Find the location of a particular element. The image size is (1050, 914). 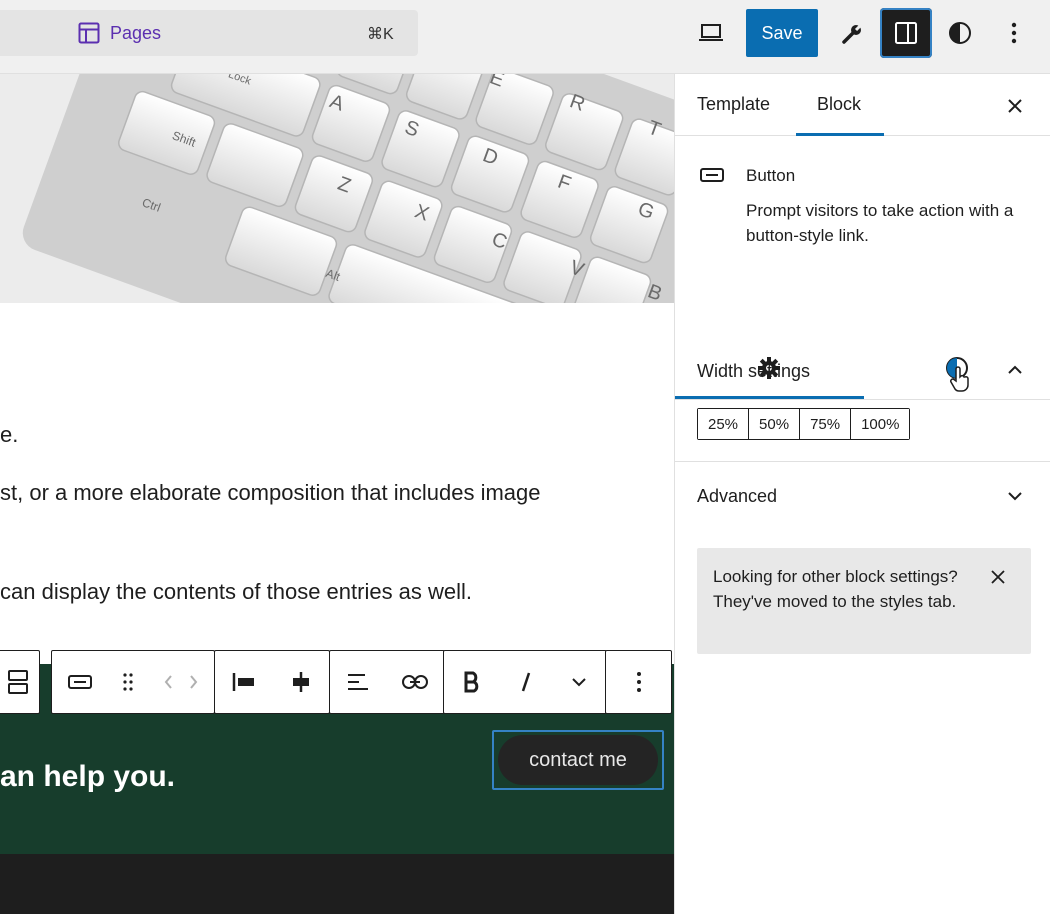

link-icon is located at coordinates (415, 682).